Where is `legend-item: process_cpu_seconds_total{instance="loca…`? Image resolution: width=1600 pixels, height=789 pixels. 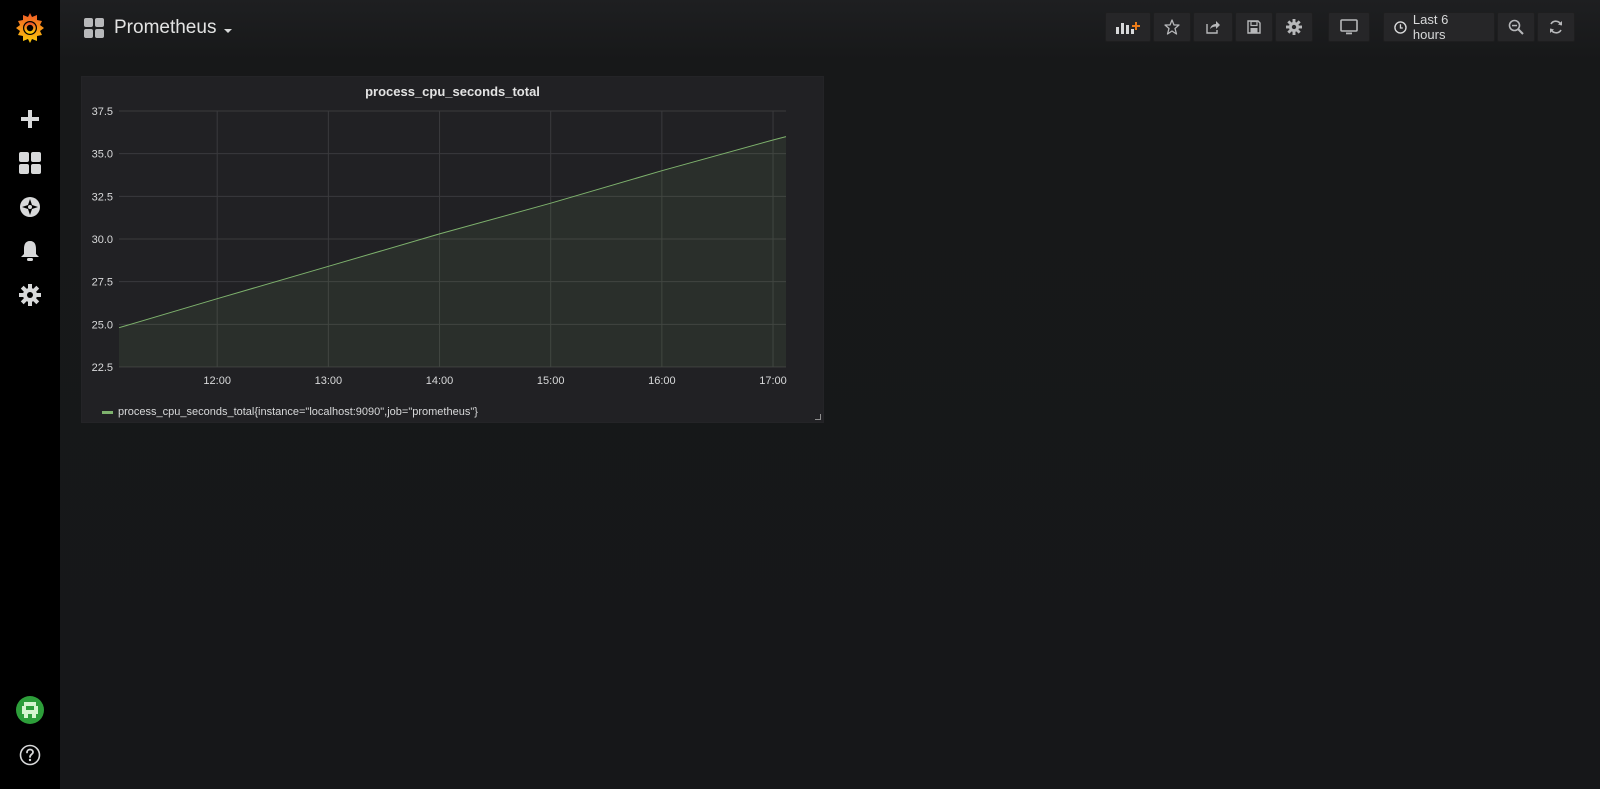 legend-item: process_cpu_seconds_total{instance="loca… is located at coordinates (290, 412).